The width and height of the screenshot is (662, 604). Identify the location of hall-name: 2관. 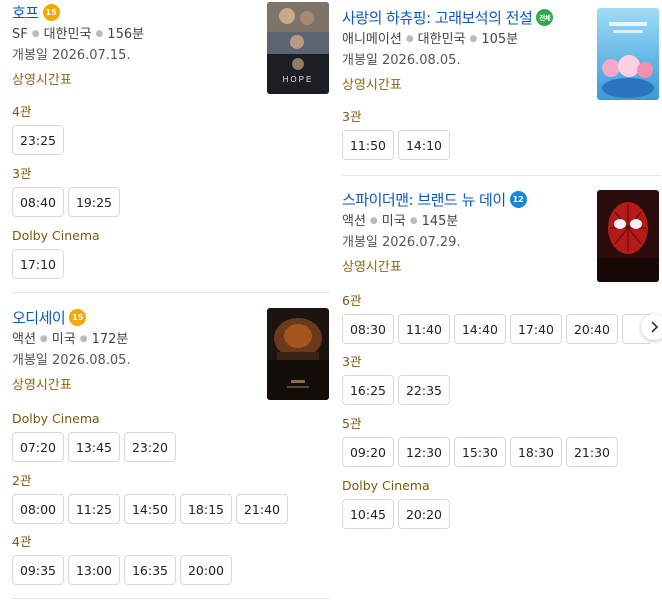
(22, 480).